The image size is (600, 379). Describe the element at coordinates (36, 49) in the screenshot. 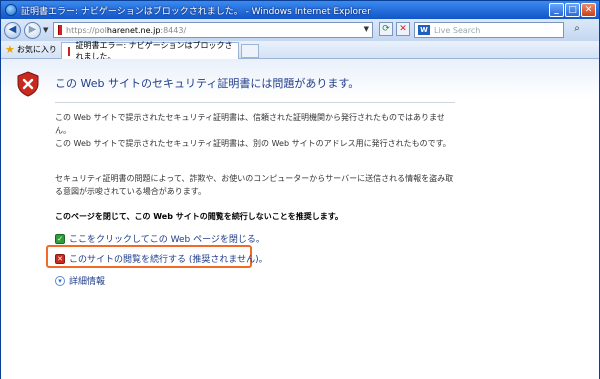

I see `favorites-label: お気に入り` at that location.